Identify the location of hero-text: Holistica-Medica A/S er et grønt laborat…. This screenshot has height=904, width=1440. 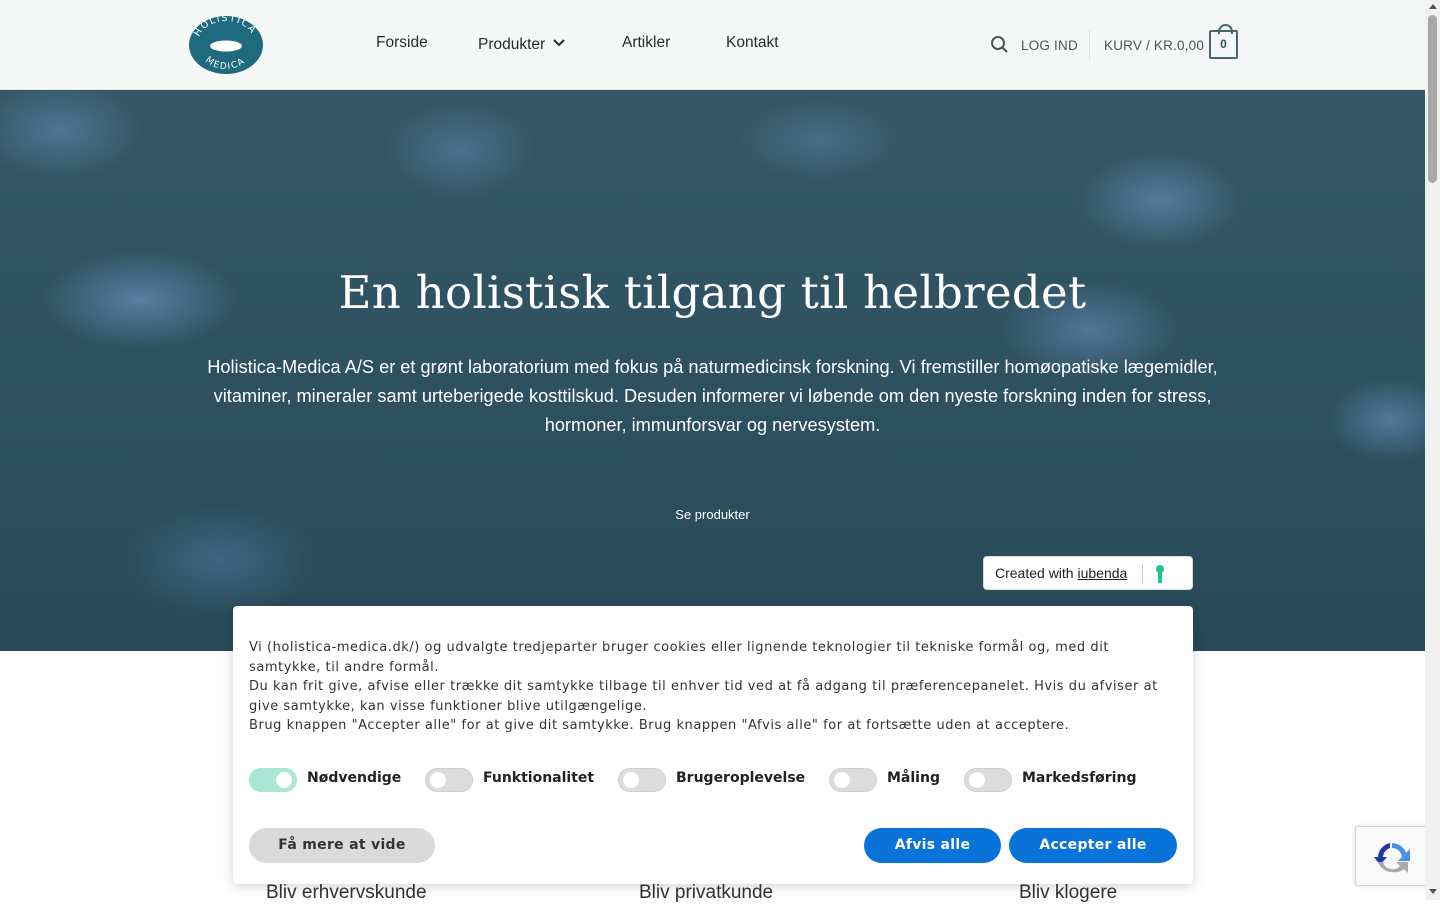
(712, 396).